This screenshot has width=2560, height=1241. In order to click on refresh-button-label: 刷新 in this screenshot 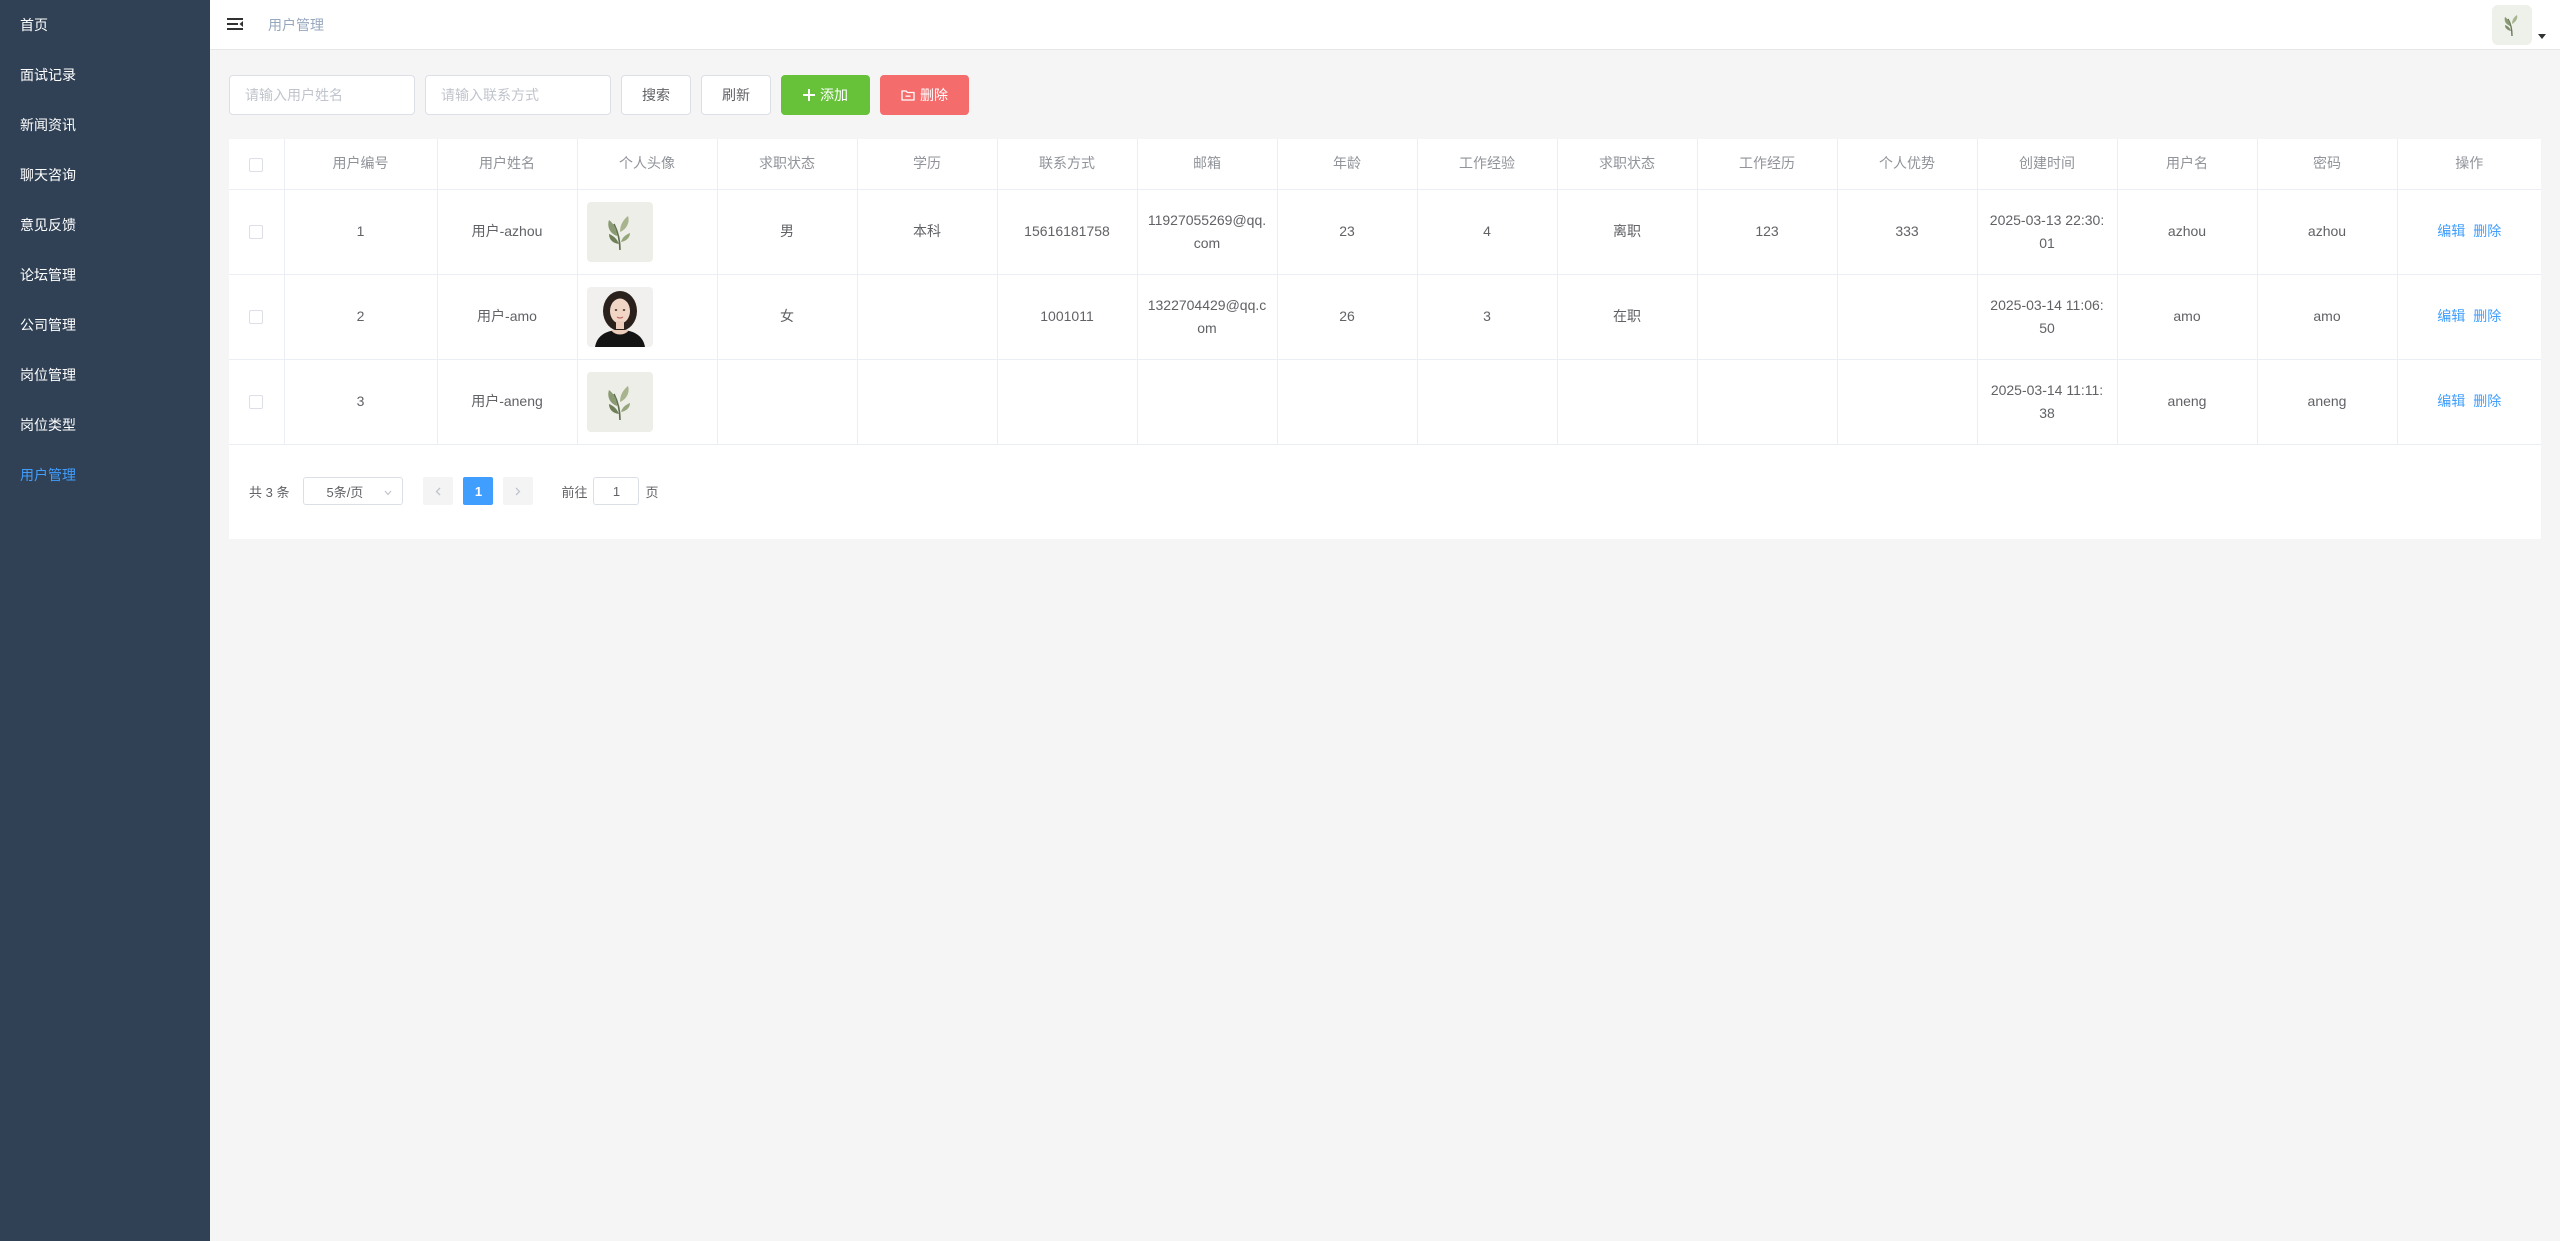, I will do `click(736, 95)`.